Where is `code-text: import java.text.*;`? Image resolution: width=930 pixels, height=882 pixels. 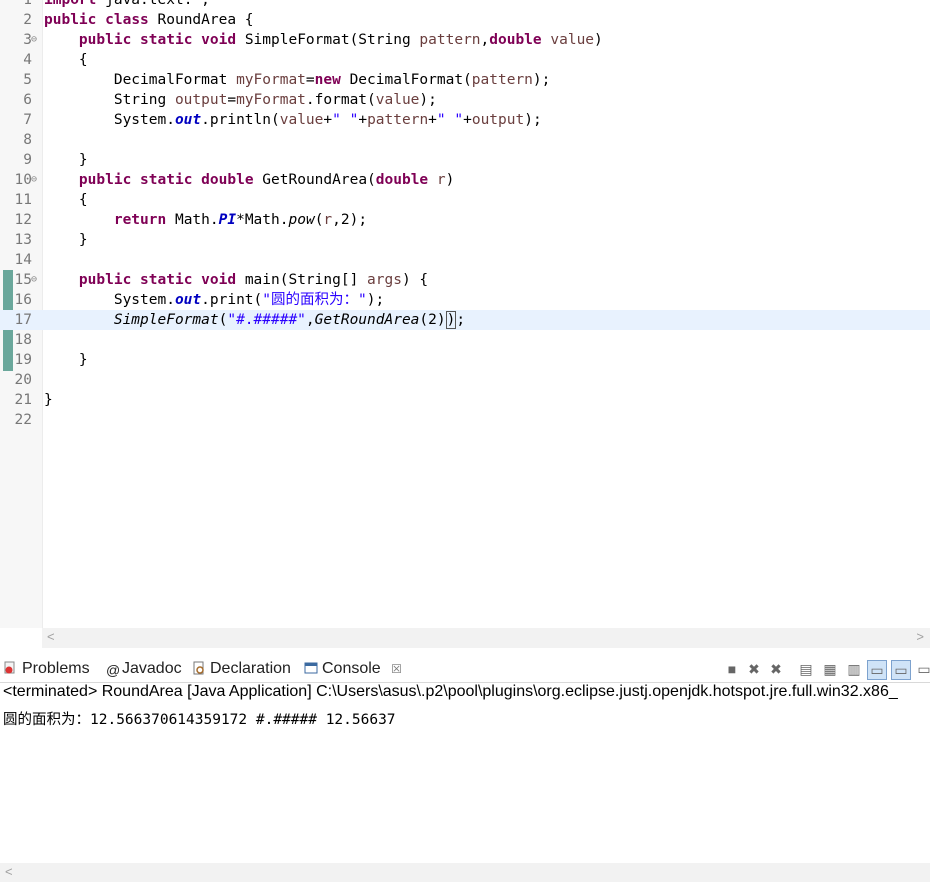 code-text: import java.text.*; is located at coordinates (127, 5).